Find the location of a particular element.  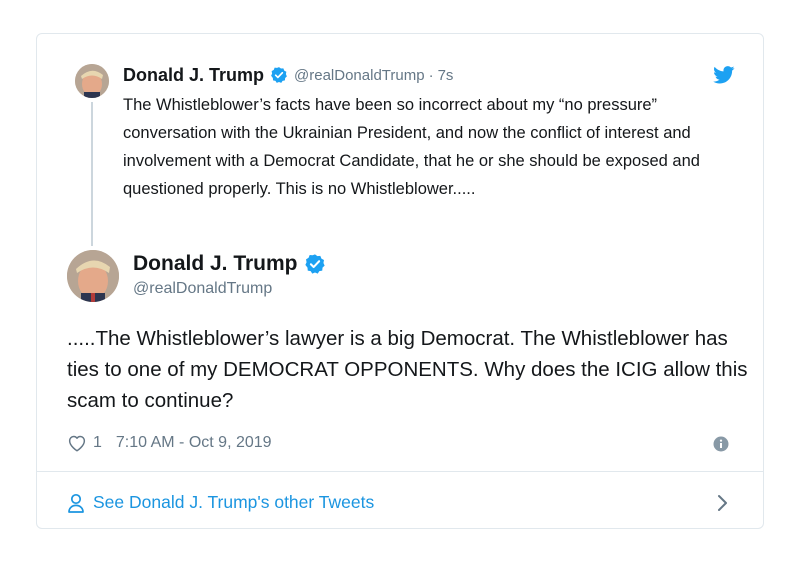

heart-icon is located at coordinates (77, 443).